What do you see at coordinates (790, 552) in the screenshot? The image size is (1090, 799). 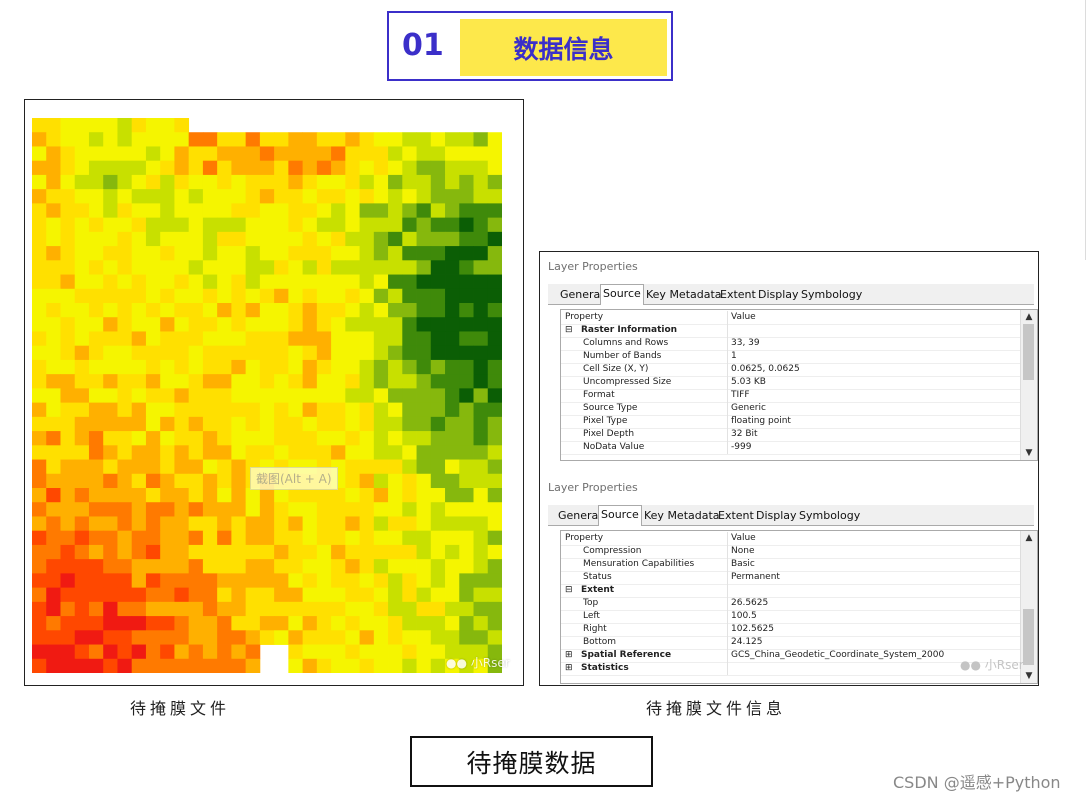 I see `grid-row: Compression None` at bounding box center [790, 552].